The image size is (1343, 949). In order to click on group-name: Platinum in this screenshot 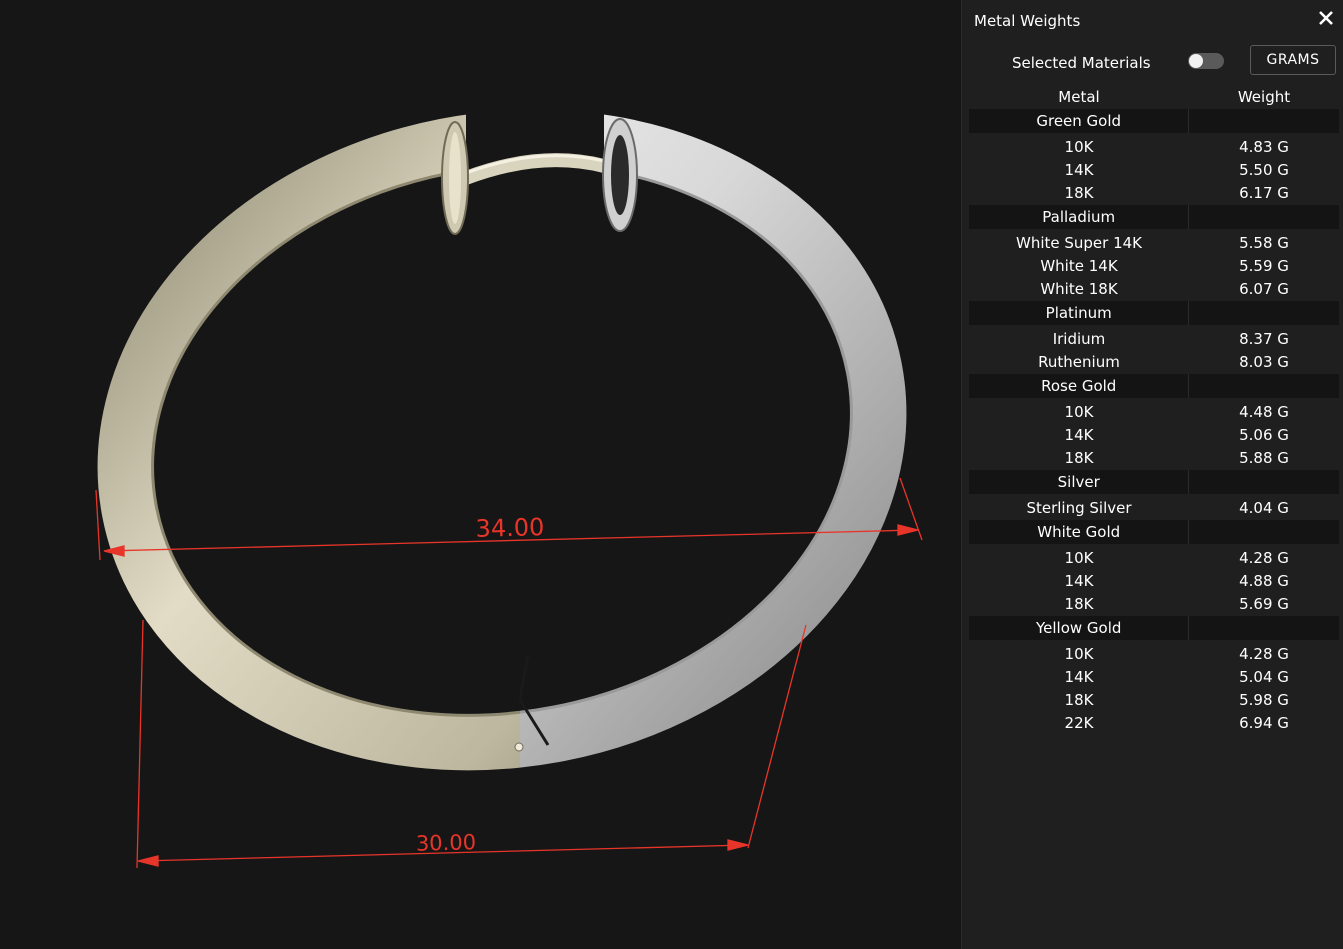, I will do `click(1079, 313)`.